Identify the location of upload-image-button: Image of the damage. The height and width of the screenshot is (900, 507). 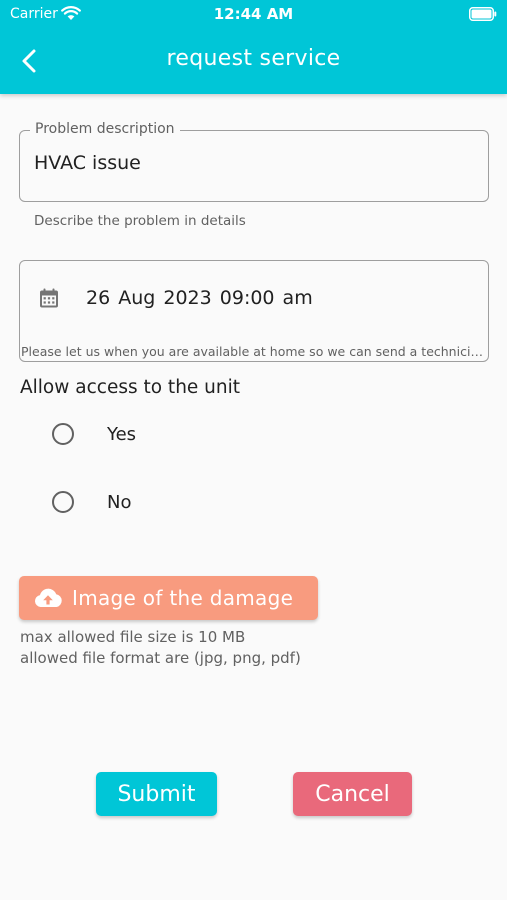
(168, 598).